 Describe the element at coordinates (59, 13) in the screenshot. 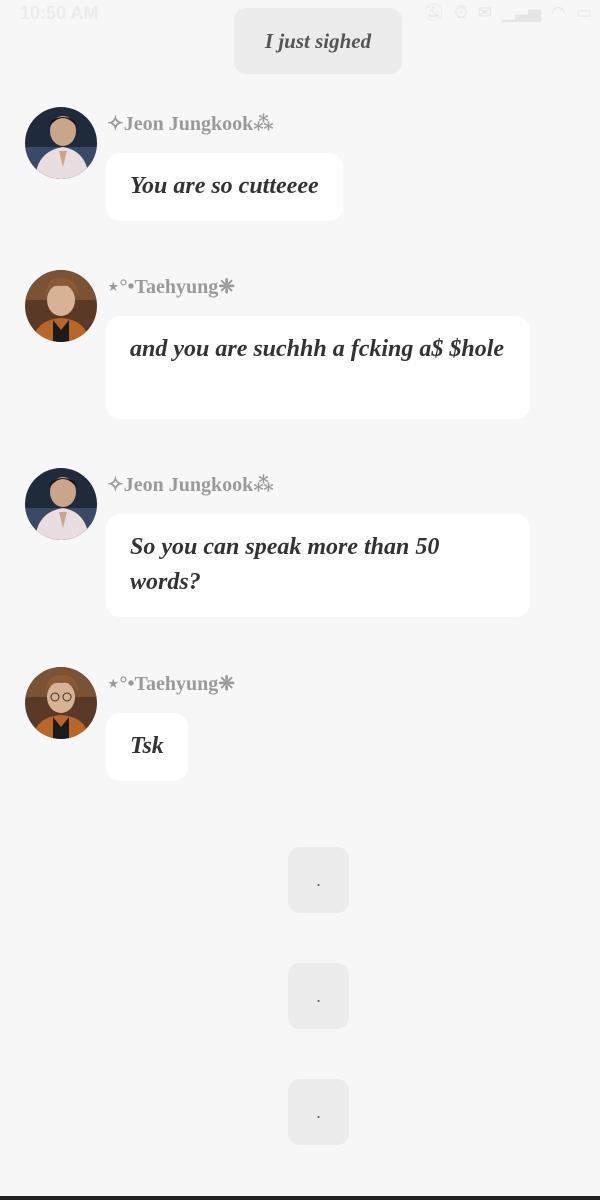

I see `status-time: 10:50 AM` at that location.